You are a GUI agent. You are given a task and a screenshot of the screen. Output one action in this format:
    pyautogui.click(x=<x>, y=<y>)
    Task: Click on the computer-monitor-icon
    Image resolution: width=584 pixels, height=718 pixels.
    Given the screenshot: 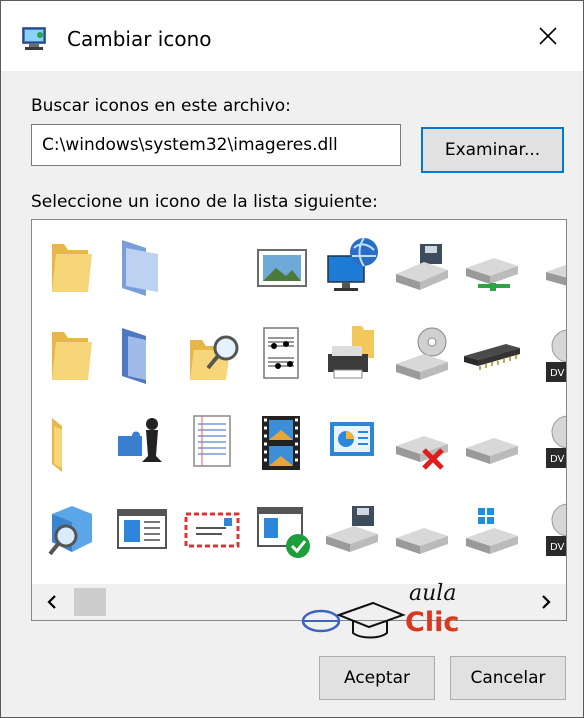 What is the action you would take?
    pyautogui.click(x=34, y=38)
    